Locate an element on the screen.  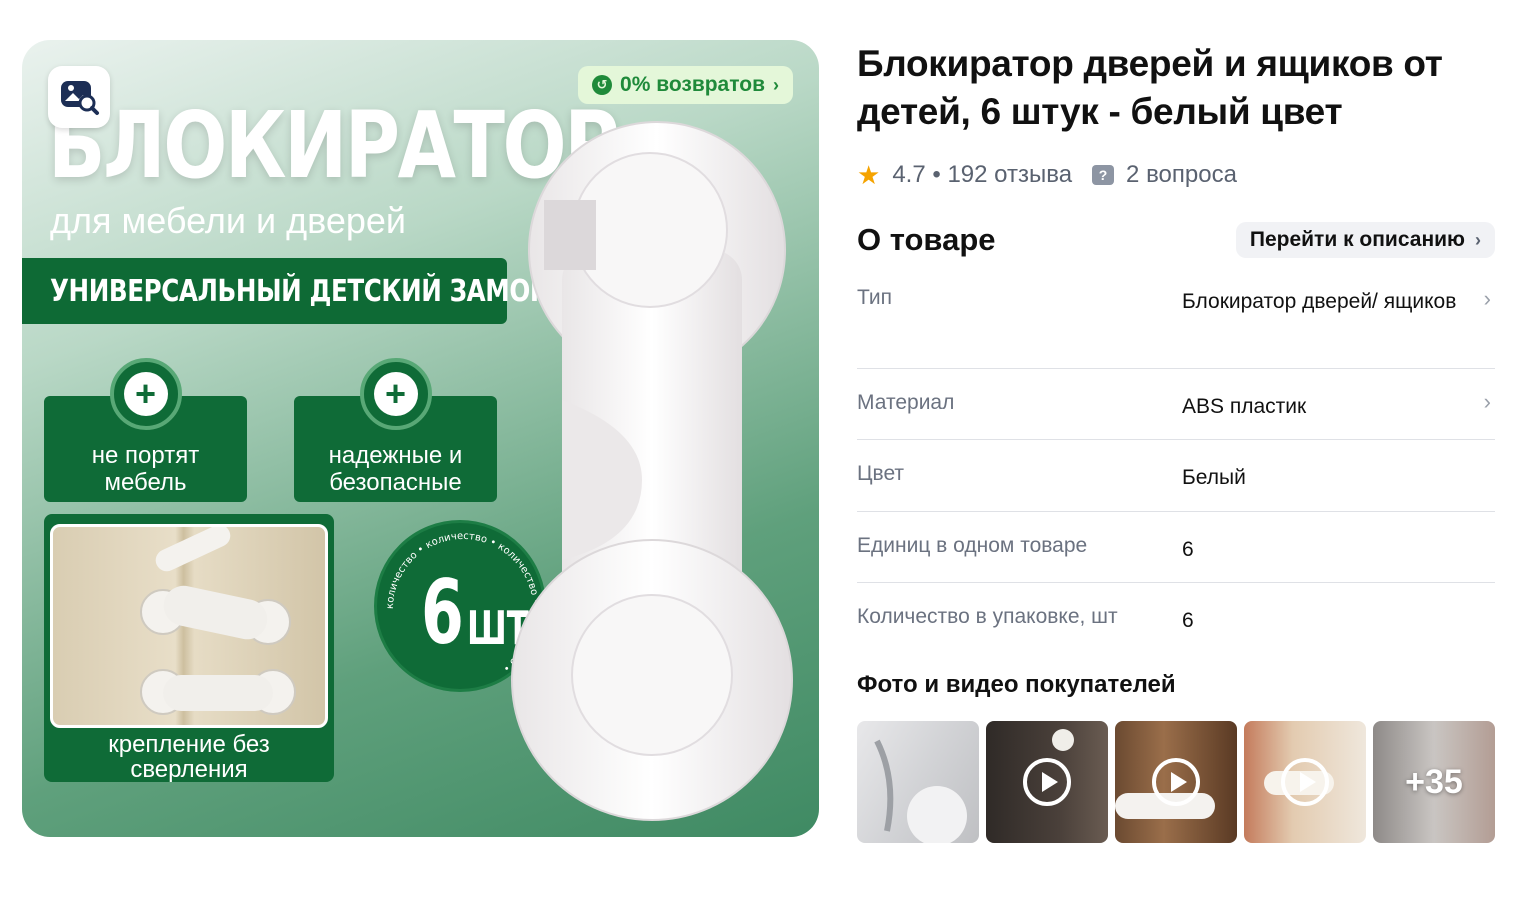
star-icon: ★ is located at coordinates (869, 174).